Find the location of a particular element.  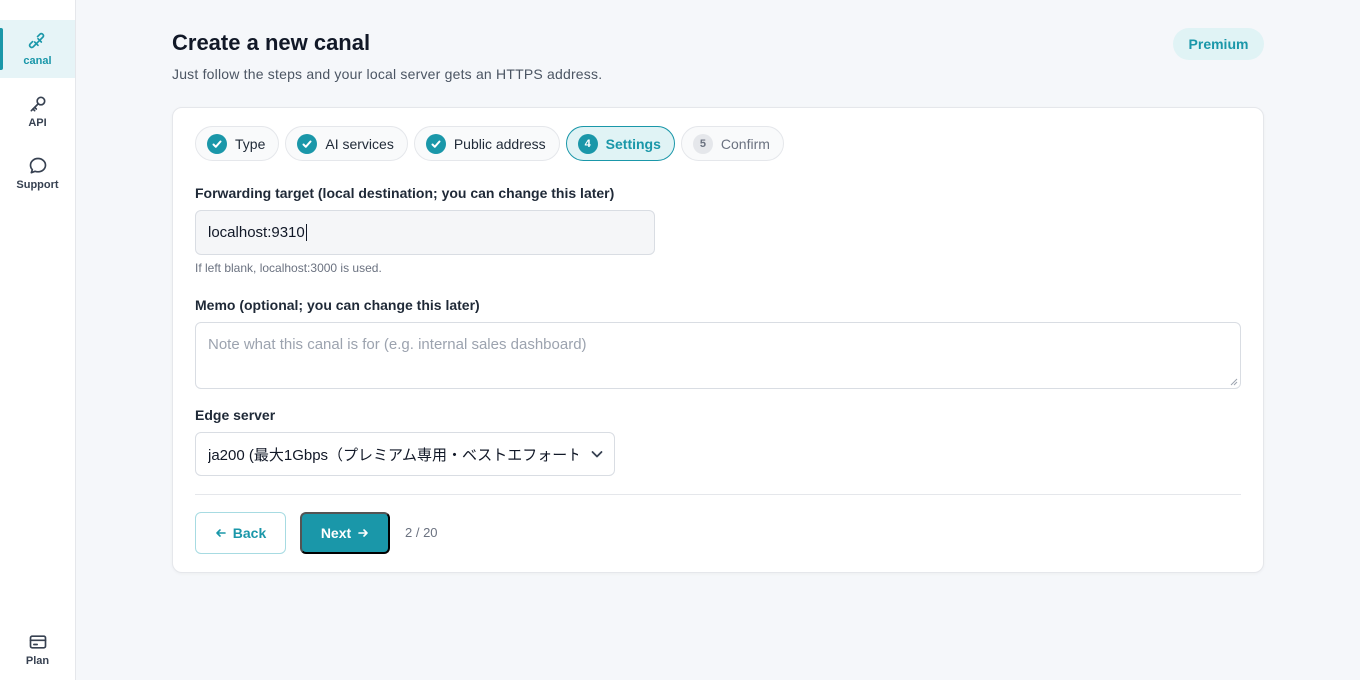

step-label: AI services is located at coordinates (359, 143).